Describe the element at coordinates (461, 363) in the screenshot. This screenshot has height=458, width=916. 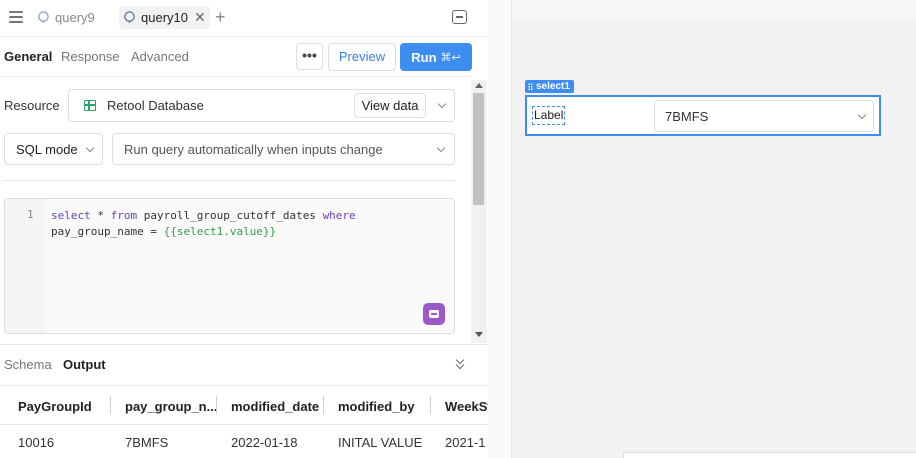
I see `collapse-output-icon` at that location.